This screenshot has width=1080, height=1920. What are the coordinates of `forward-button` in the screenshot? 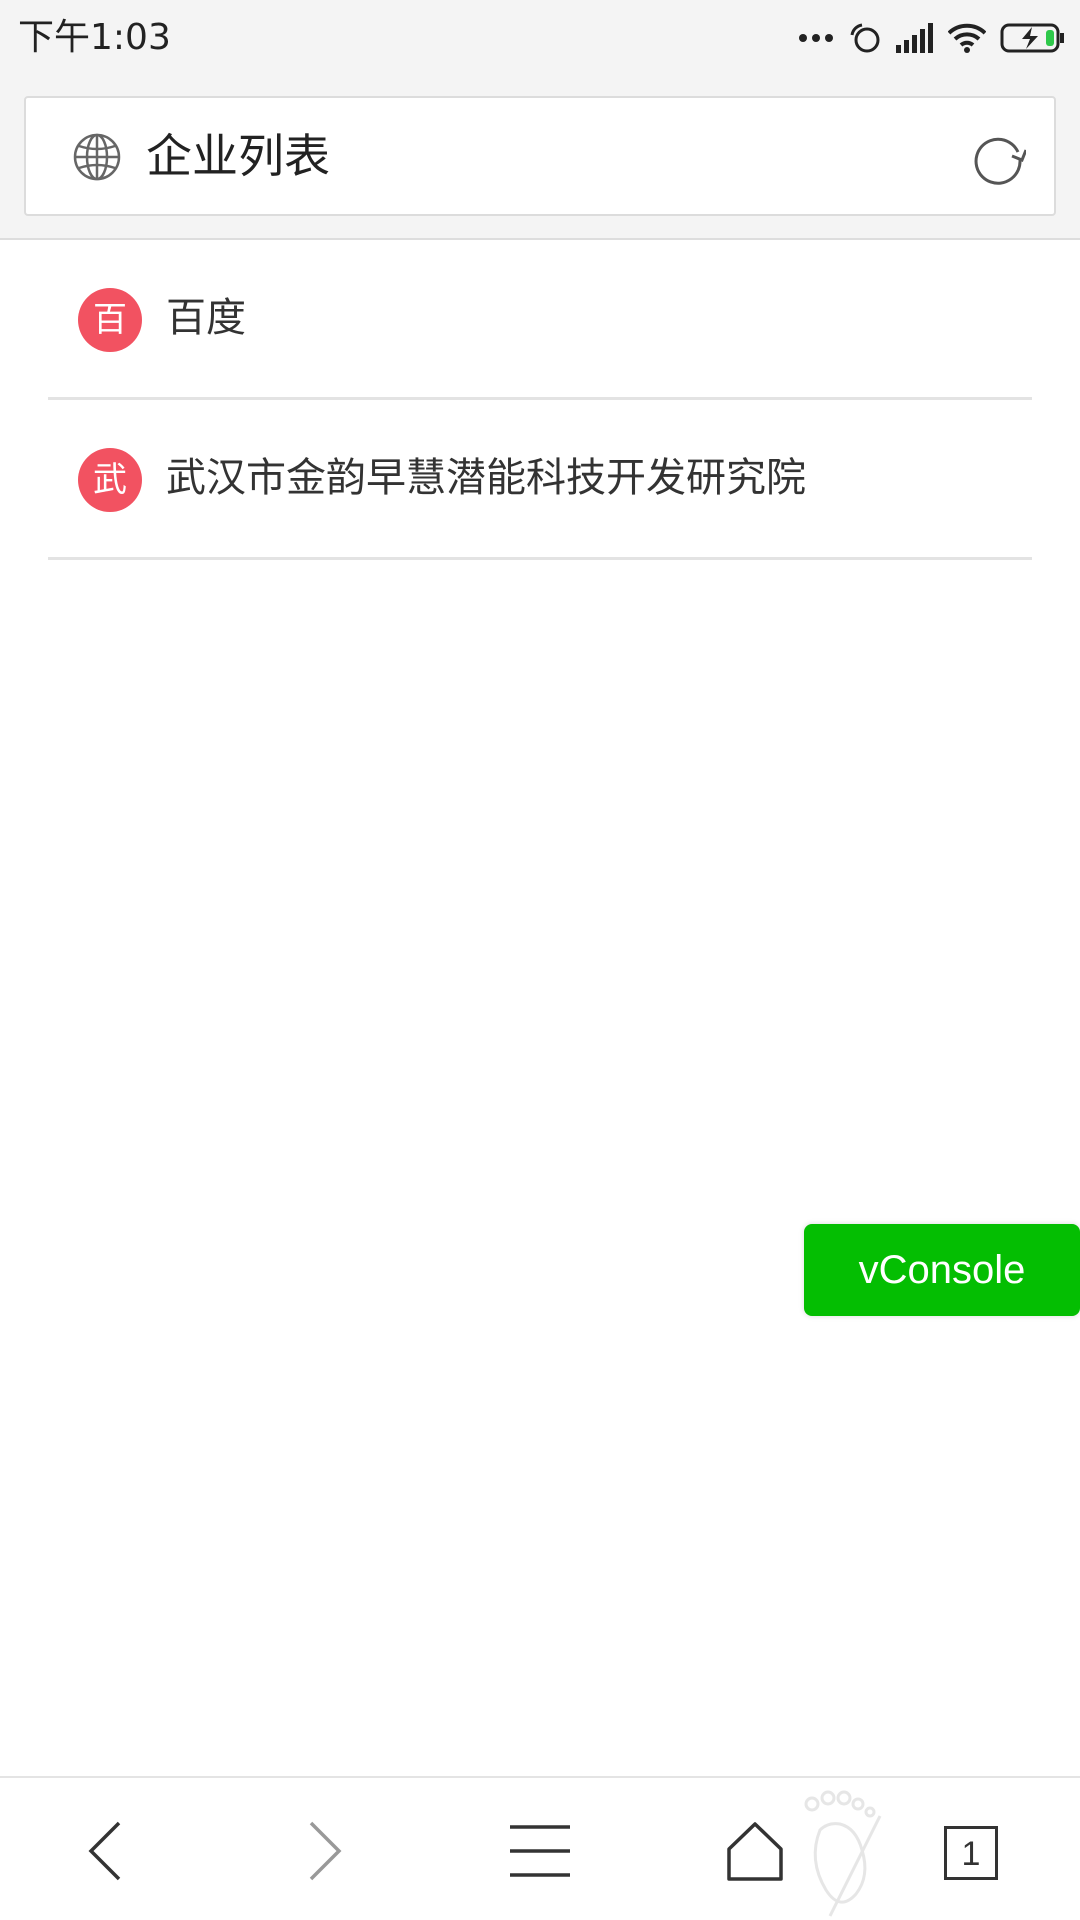 It's located at (325, 1853).